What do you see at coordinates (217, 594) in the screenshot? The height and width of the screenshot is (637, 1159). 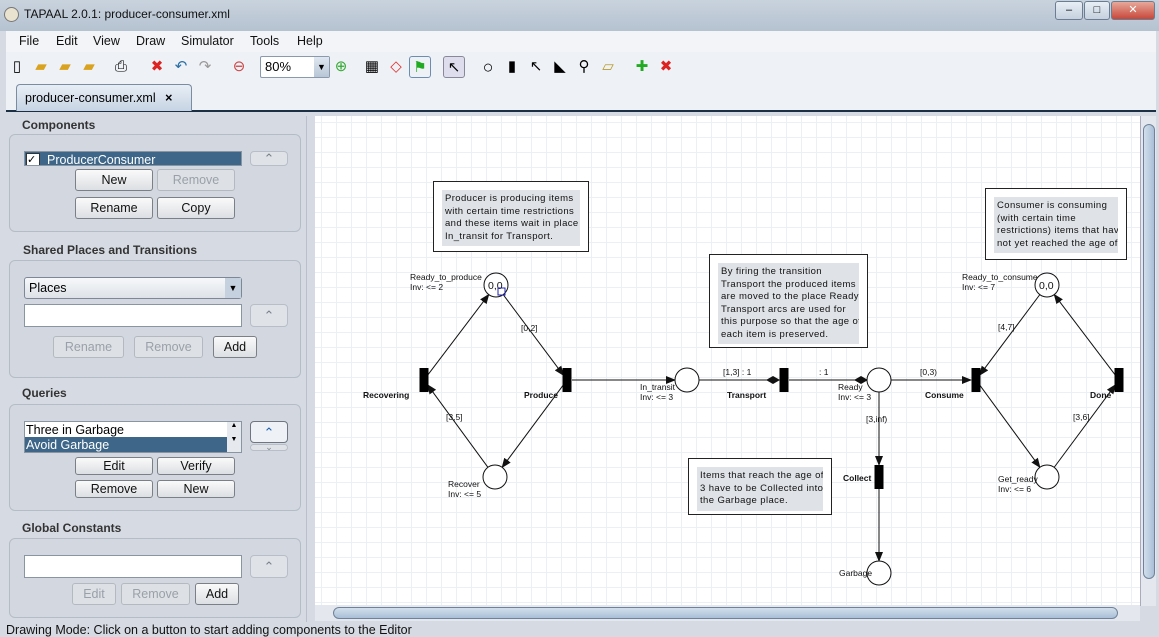 I see `add-constant-button: Add` at bounding box center [217, 594].